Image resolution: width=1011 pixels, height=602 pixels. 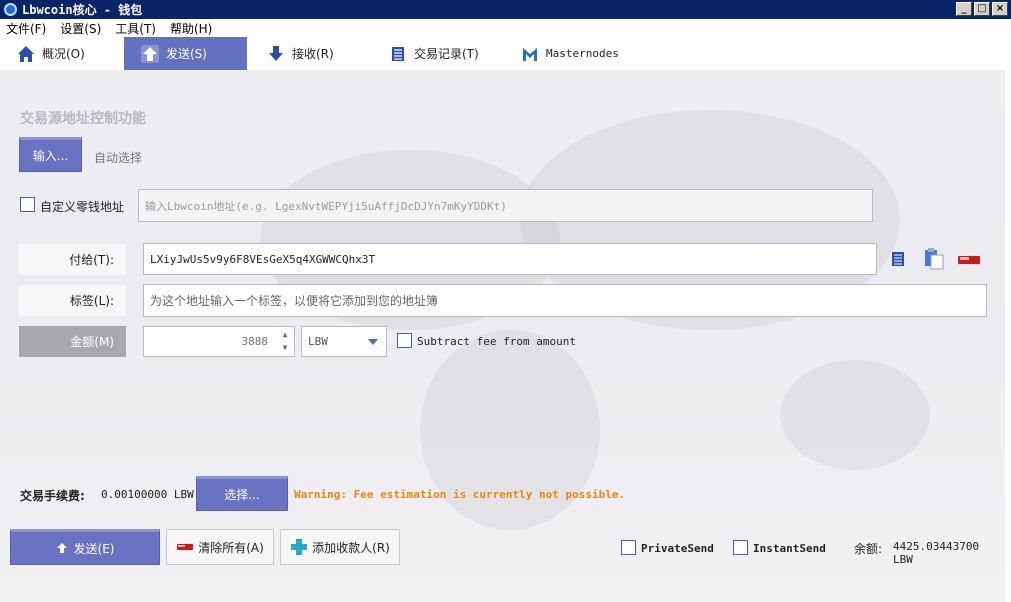 What do you see at coordinates (219, 341) in the screenshot?
I see `amount-spinbox: 3888 ▲ ▼` at bounding box center [219, 341].